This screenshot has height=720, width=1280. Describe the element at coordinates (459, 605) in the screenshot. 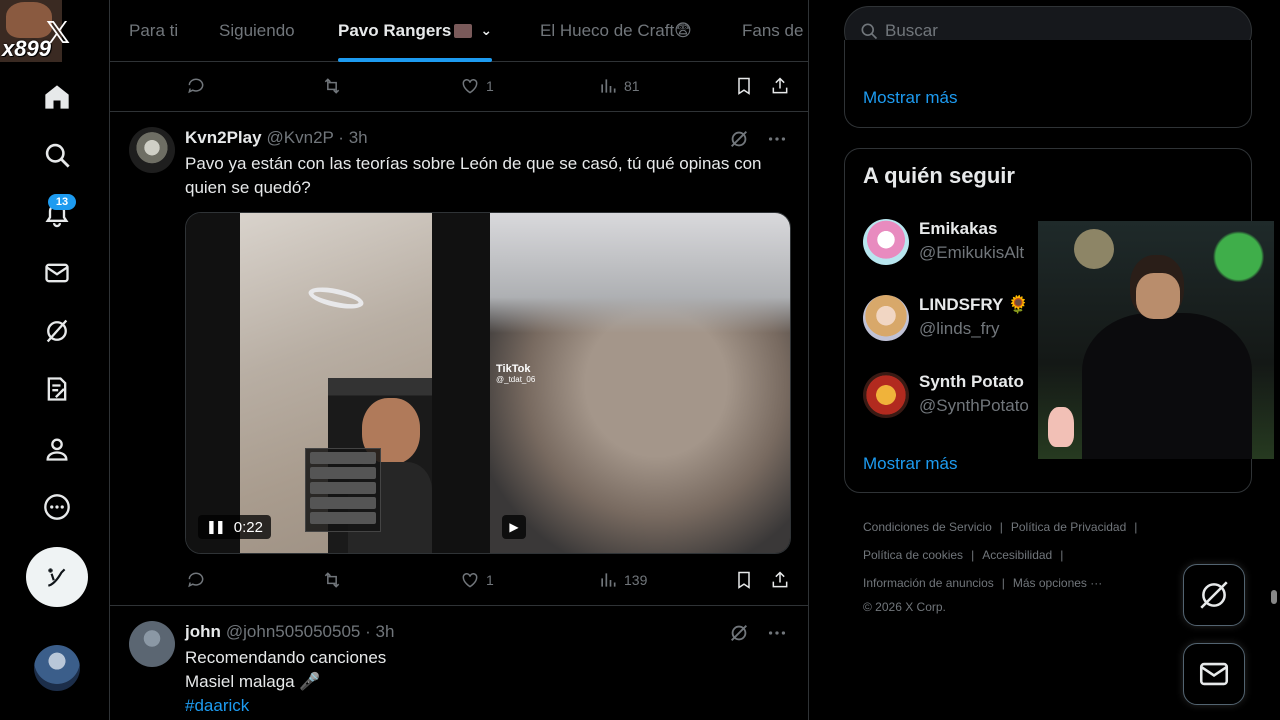

I see `post-divider` at that location.